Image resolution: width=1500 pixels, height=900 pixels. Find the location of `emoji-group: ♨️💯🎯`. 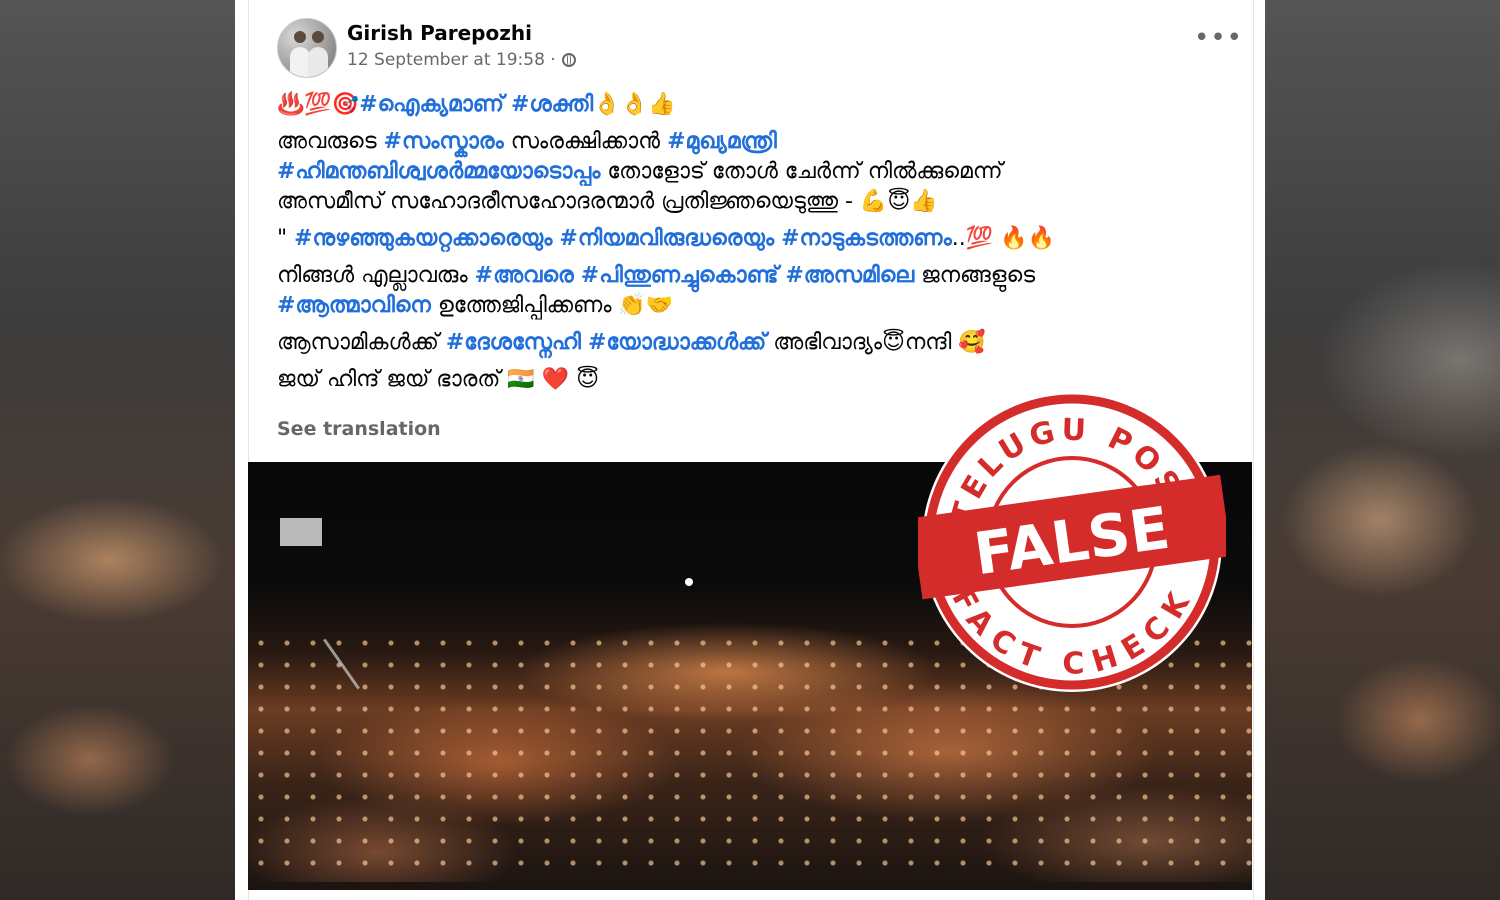

emoji-group: ♨️💯🎯 is located at coordinates (318, 104).